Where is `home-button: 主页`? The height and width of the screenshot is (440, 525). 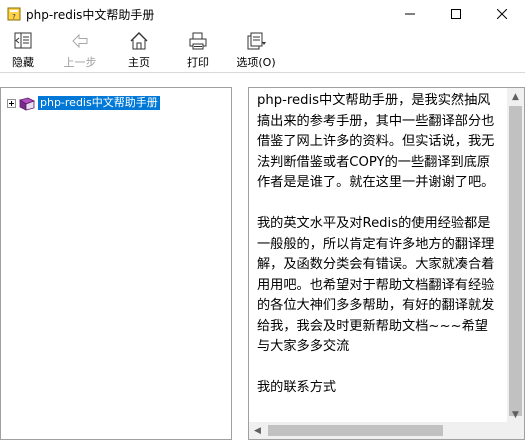 home-button: 主页 is located at coordinates (139, 50).